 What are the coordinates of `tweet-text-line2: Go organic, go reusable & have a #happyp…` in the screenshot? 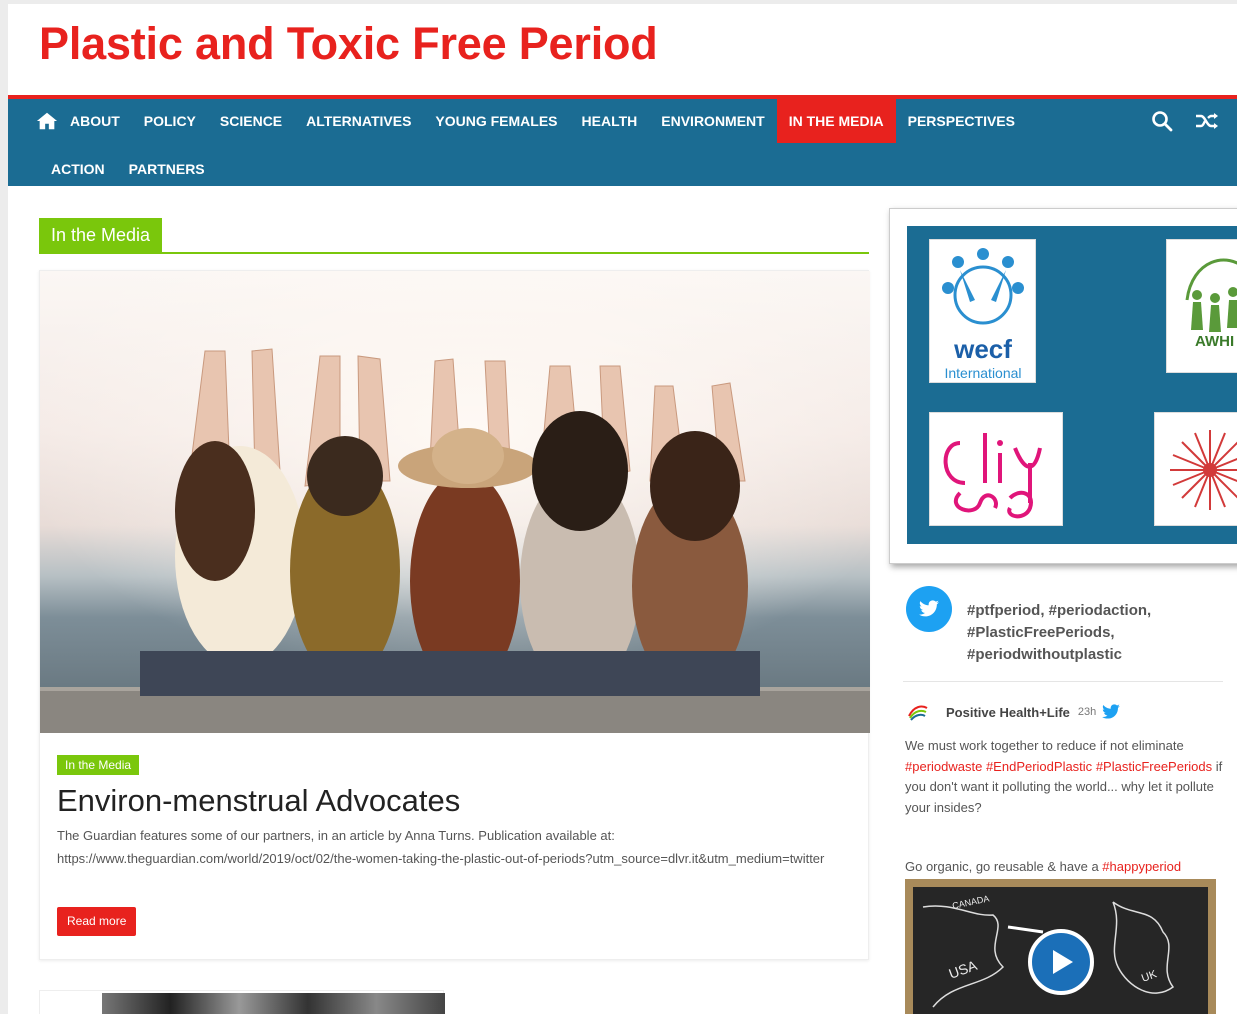 It's located at (1064, 866).